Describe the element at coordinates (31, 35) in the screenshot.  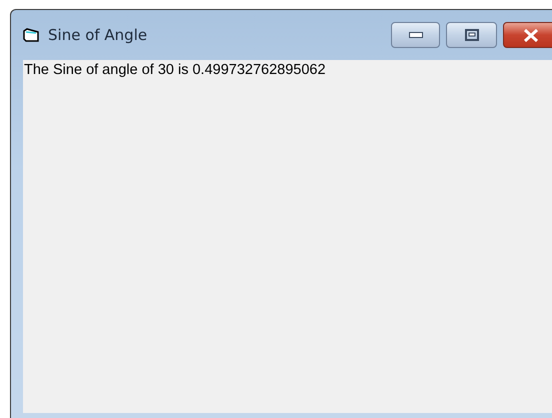
I see `window-icon` at that location.